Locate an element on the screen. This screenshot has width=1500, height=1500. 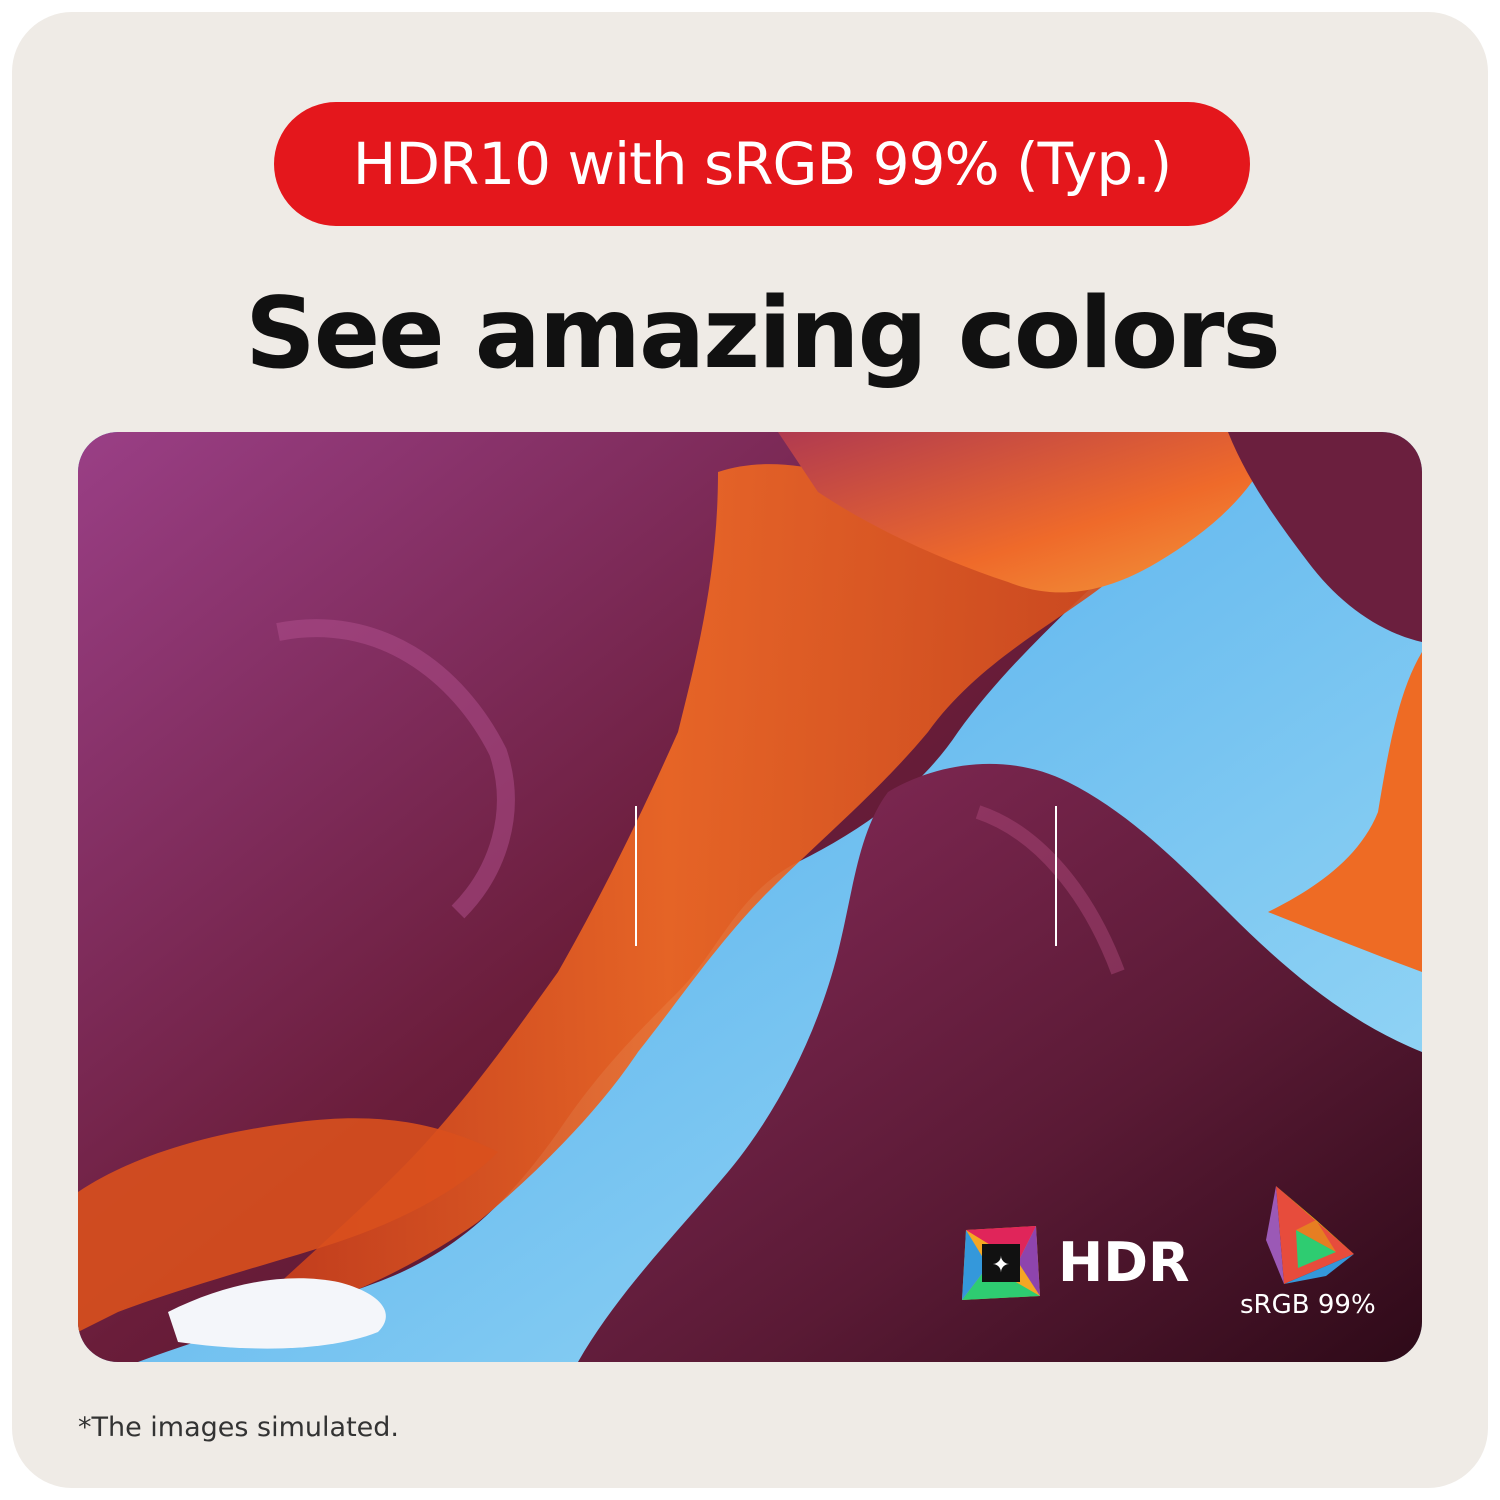
hdr-logo: ✦ HDR is located at coordinates (1074, 1262).